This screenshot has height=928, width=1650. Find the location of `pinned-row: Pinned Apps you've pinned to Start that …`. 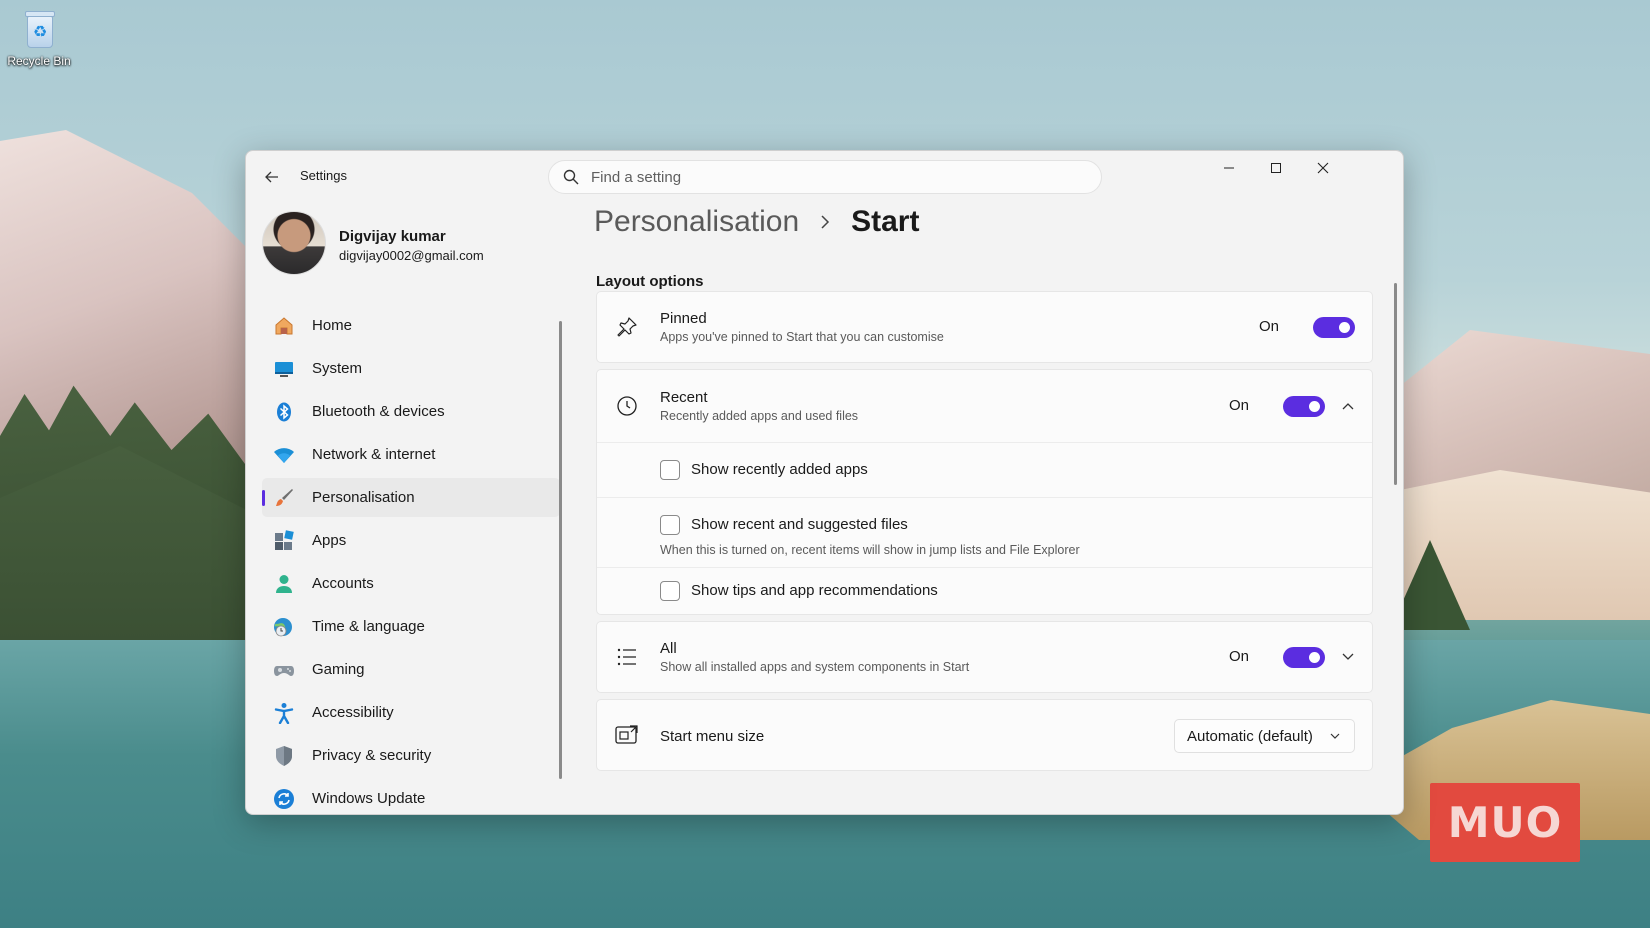

pinned-row: Pinned Apps you've pinned to Start that … is located at coordinates (984, 327).